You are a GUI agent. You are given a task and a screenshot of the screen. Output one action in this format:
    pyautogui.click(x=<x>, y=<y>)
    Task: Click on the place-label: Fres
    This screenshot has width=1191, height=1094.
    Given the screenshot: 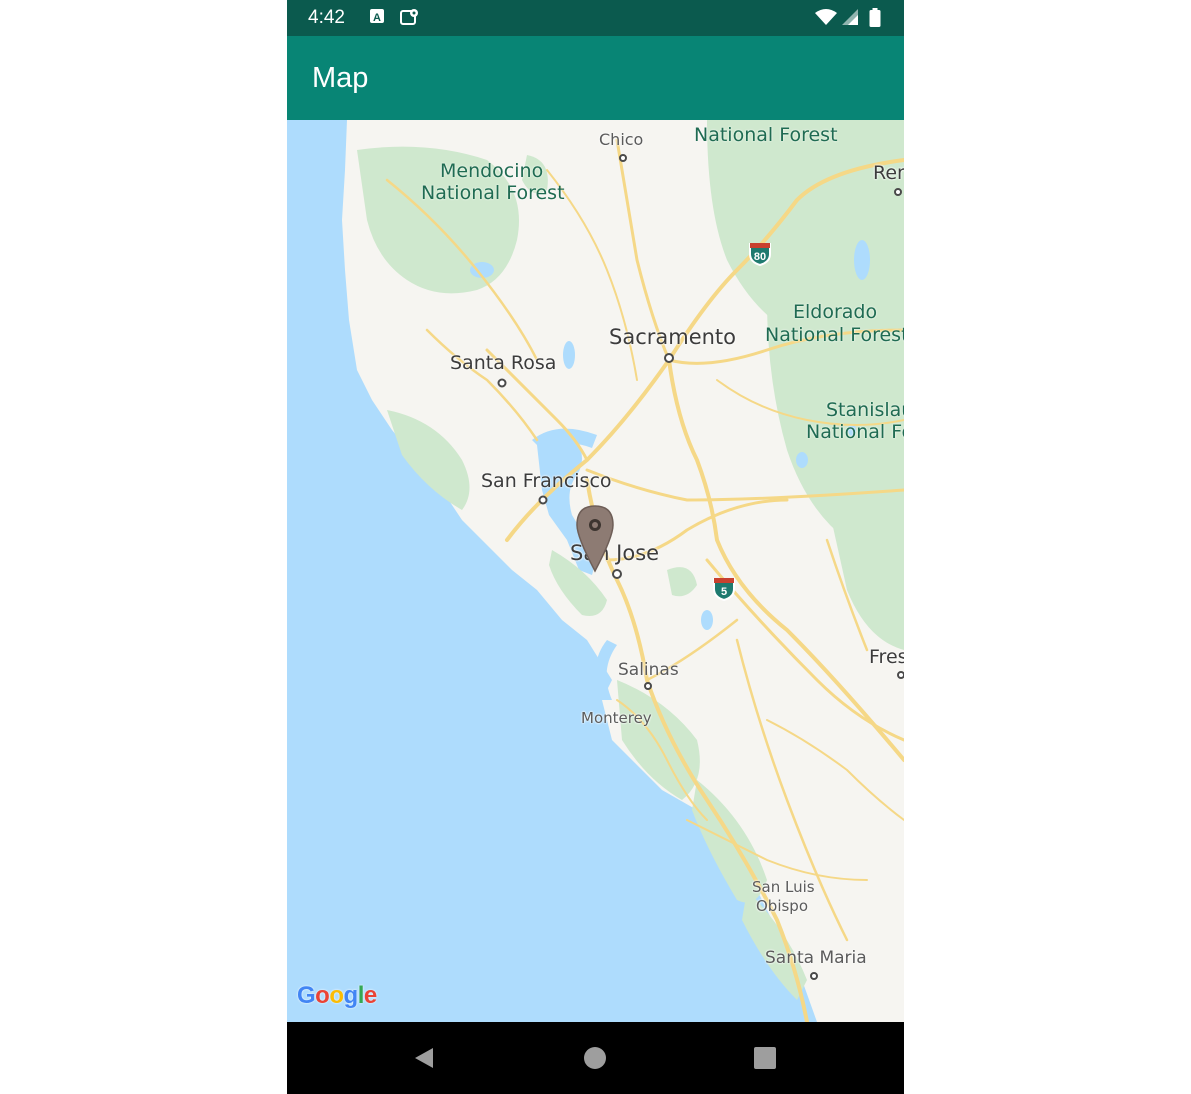 What is the action you would take?
    pyautogui.click(x=886, y=657)
    